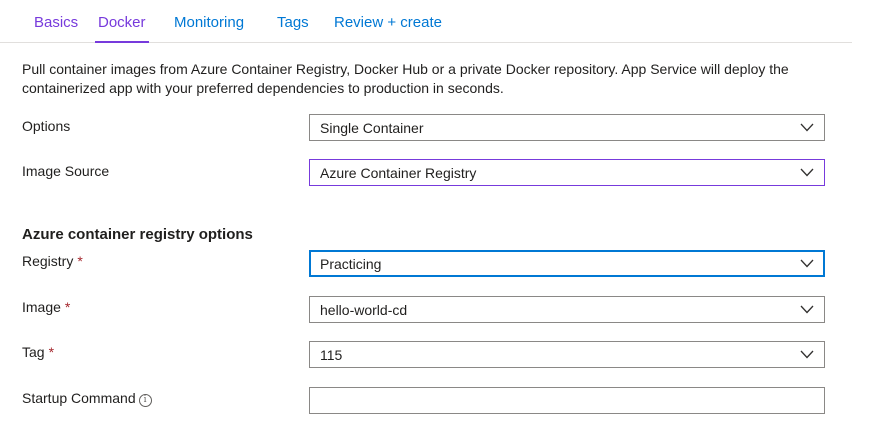 The width and height of the screenshot is (880, 435). What do you see at coordinates (372, 128) in the screenshot?
I see `options-value: Single Container` at bounding box center [372, 128].